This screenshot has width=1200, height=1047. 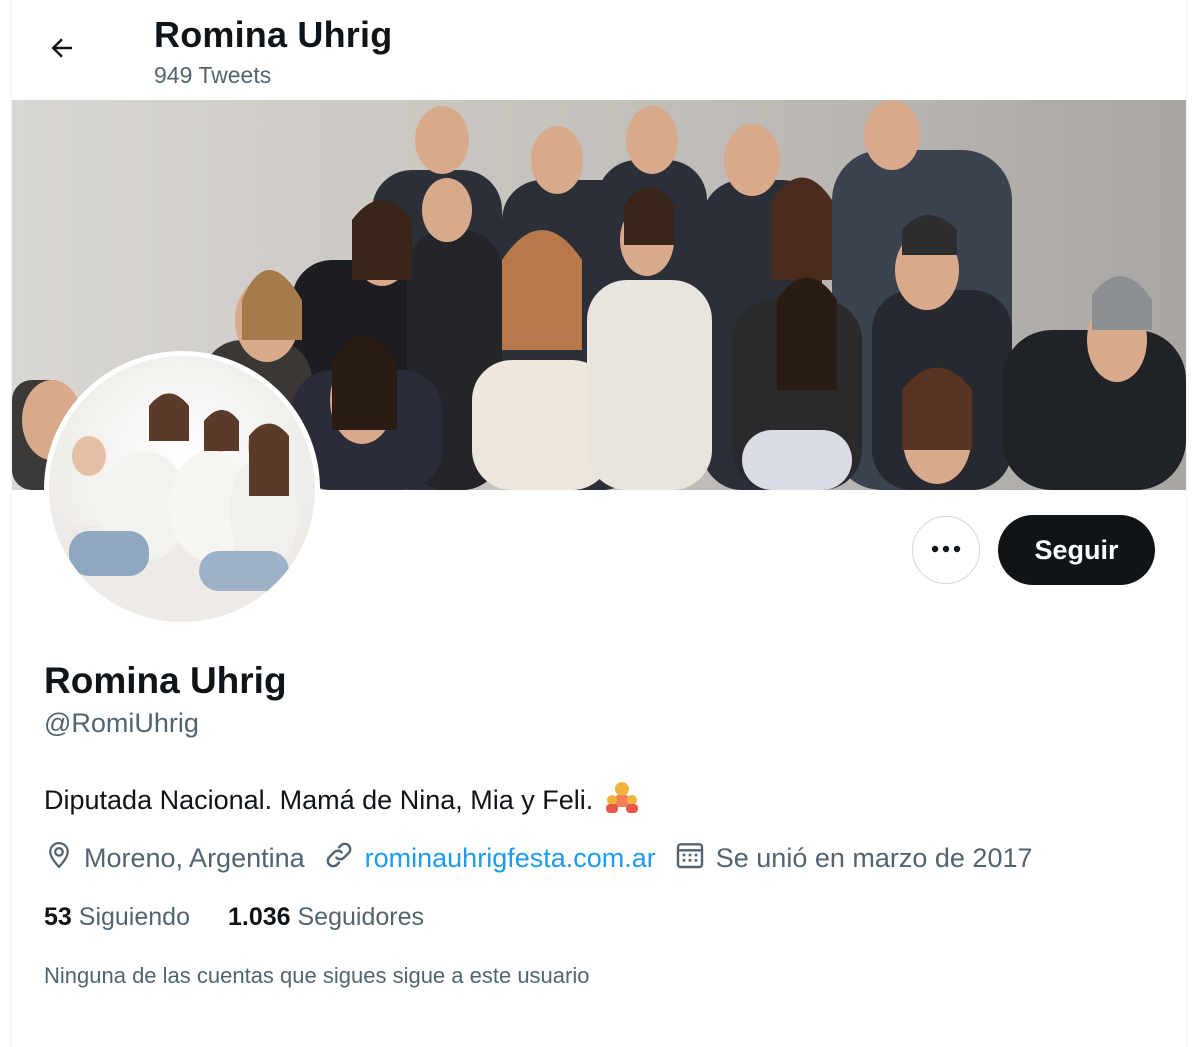 I want to click on website-link: rominauhrigfesta.com.ar, so click(x=510, y=858).